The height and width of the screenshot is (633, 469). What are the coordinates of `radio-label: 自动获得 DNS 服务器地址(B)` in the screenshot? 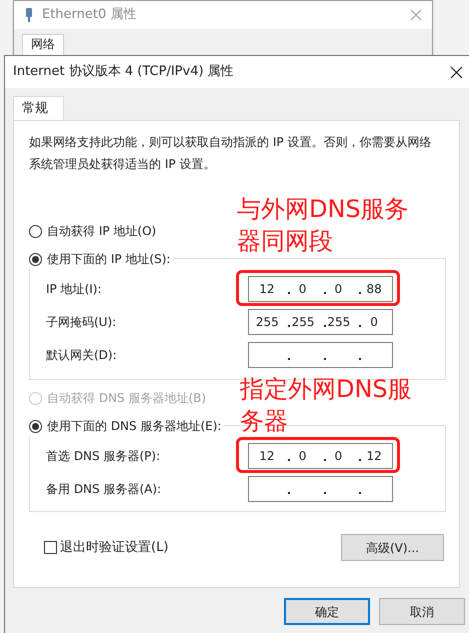 It's located at (126, 398).